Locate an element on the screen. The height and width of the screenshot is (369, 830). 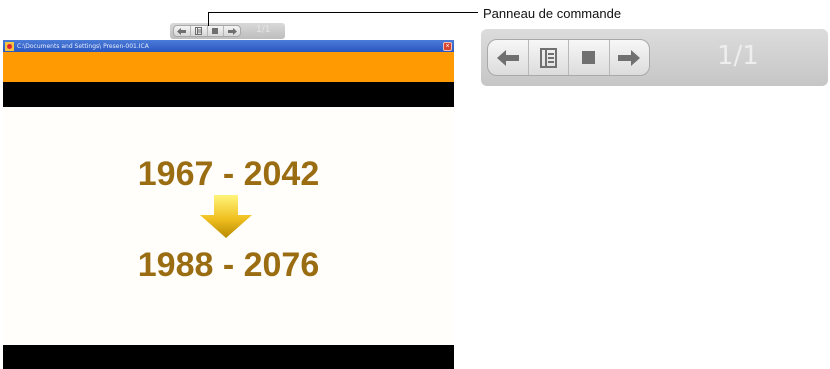
callout-leader-horizontal is located at coordinates (343, 12).